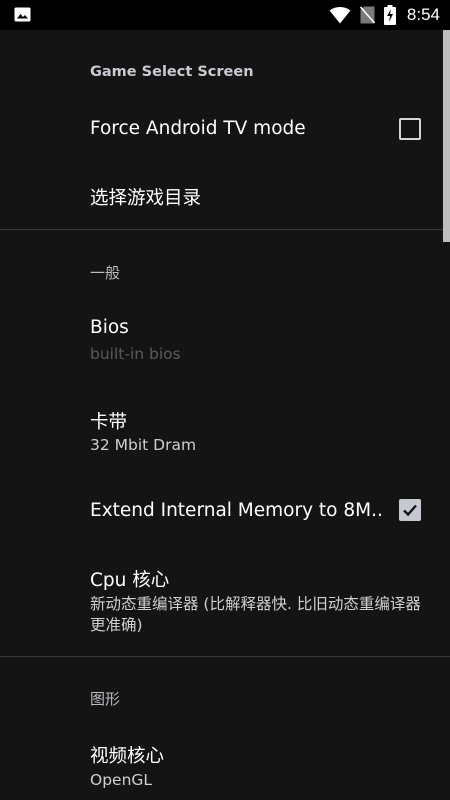  Describe the element at coordinates (255, 614) in the screenshot. I see `pref-summary: 新动态重编译器 (比解释器快. 比旧动态重编译器更准确)` at that location.